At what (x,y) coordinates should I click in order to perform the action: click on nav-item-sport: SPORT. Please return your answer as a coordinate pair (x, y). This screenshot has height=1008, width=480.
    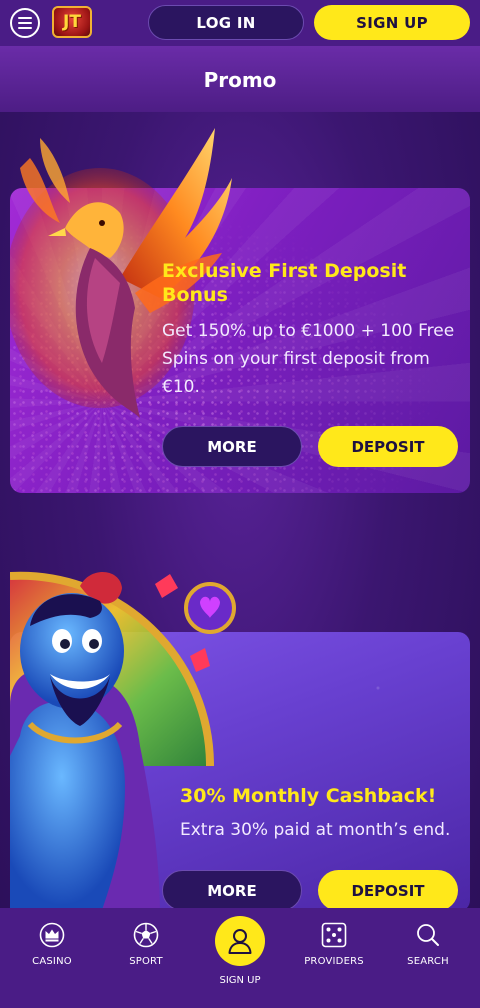
    Looking at the image, I should click on (146, 944).